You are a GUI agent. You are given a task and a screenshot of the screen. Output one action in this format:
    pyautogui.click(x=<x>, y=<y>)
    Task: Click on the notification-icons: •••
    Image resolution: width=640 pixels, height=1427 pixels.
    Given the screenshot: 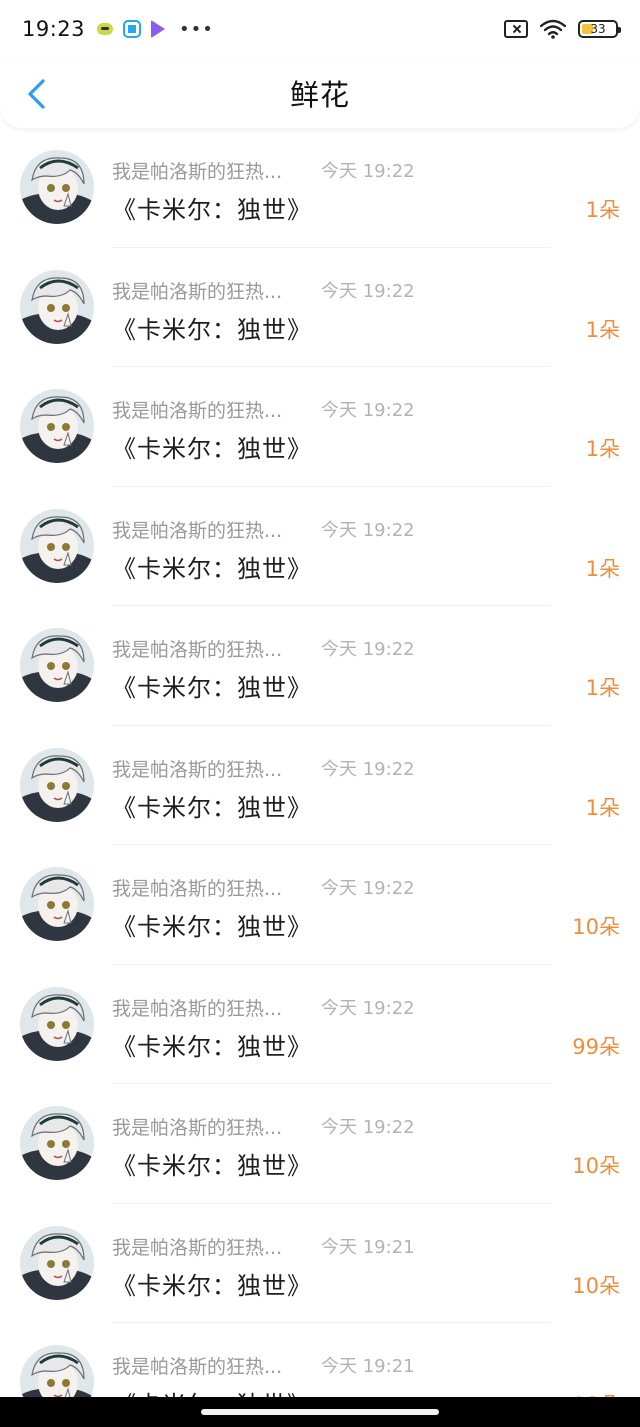 What is the action you would take?
    pyautogui.click(x=155, y=29)
    